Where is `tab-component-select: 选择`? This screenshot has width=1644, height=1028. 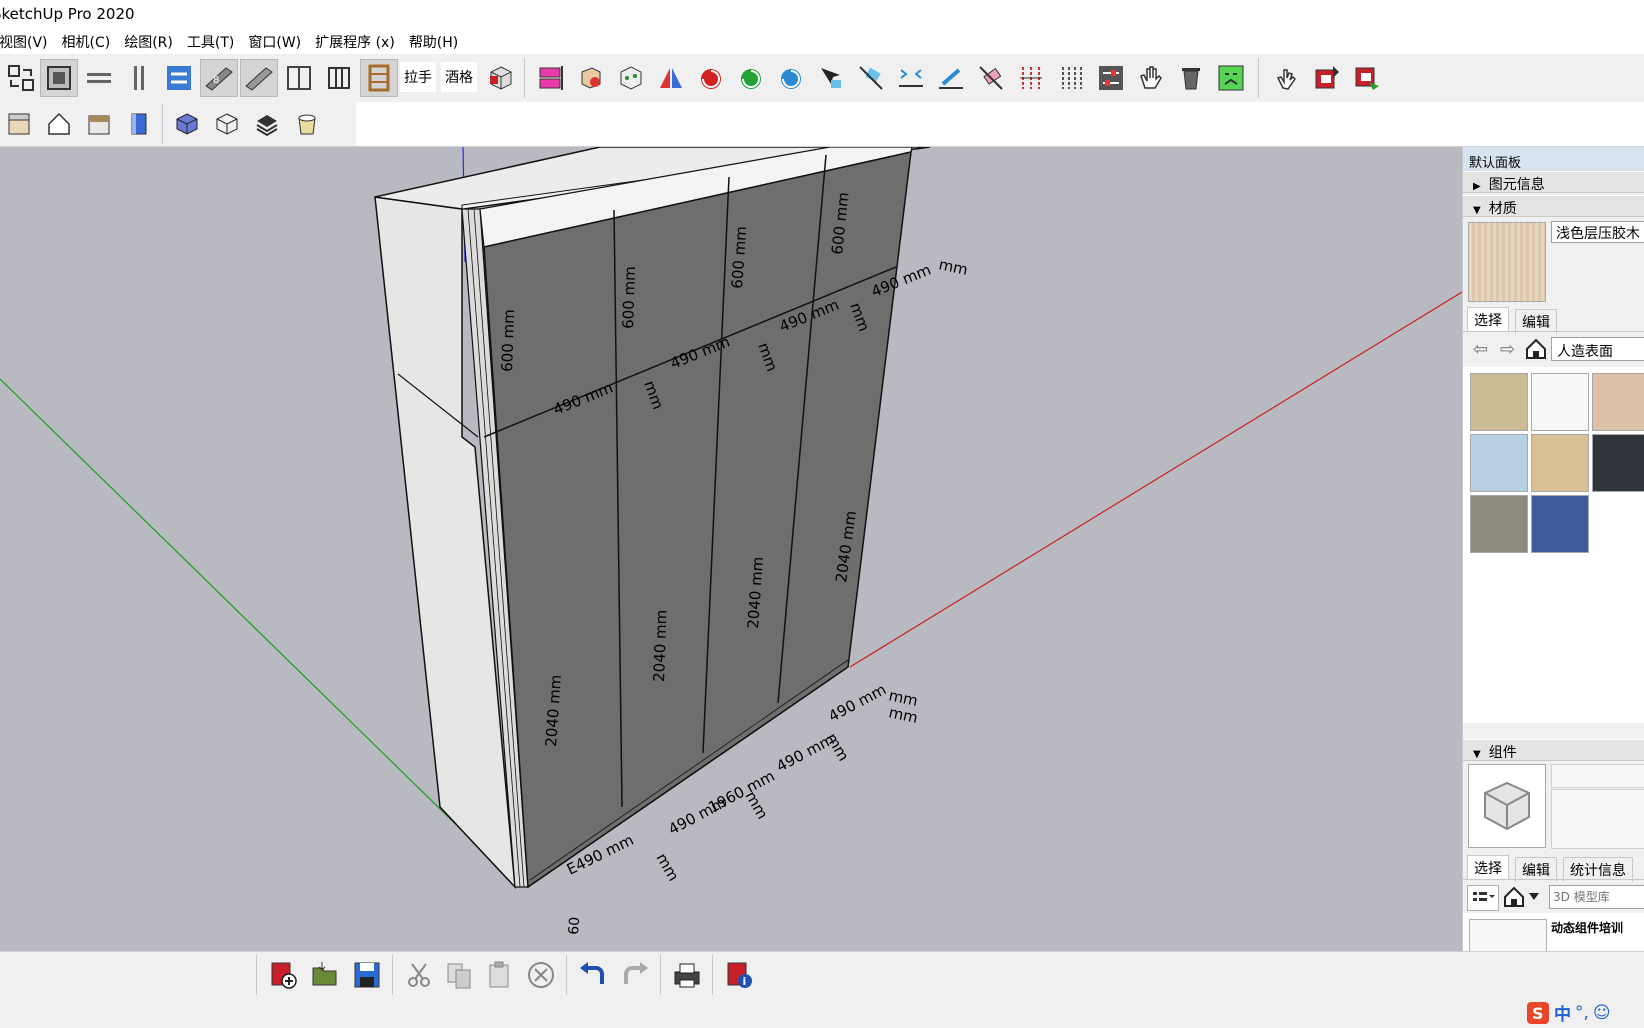
tab-component-select: 选择 is located at coordinates (1488, 867).